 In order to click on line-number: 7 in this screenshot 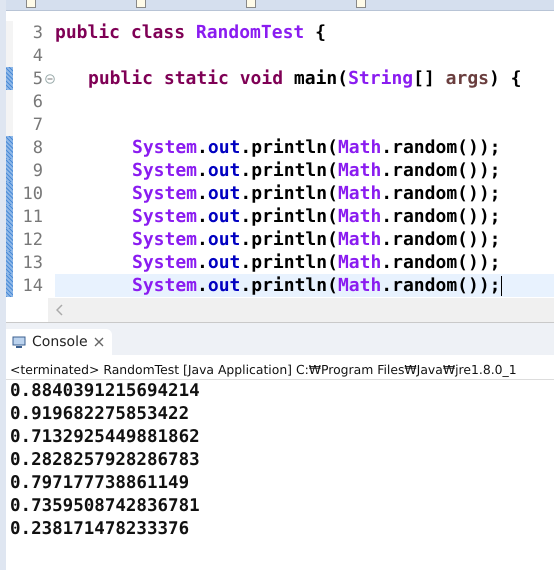, I will do `click(37, 124)`.